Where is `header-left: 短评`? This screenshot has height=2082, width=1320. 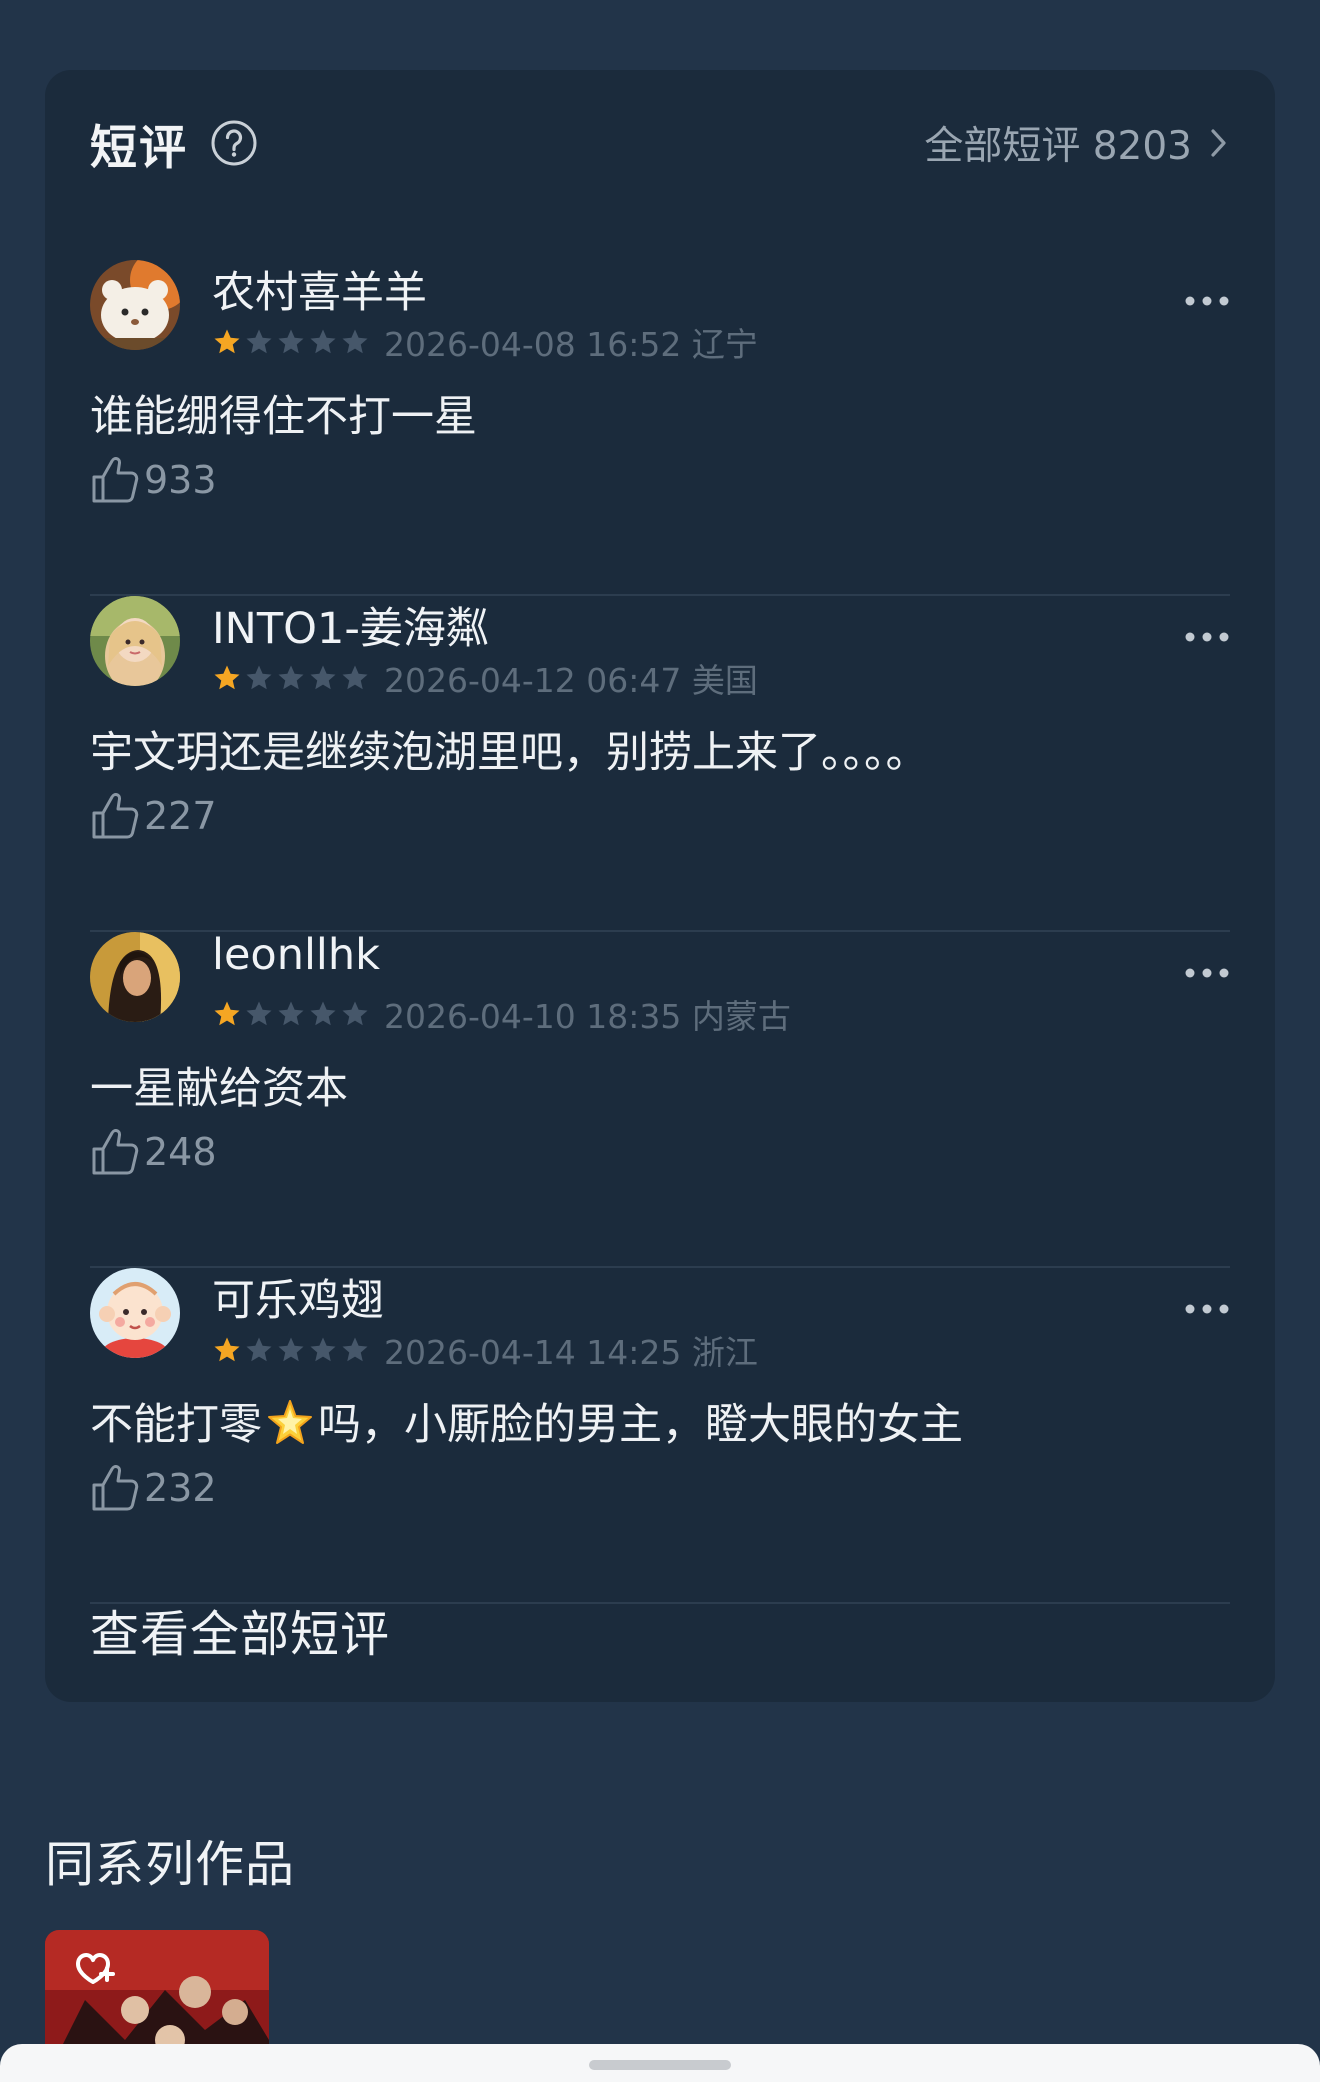 header-left: 短评 is located at coordinates (174, 143).